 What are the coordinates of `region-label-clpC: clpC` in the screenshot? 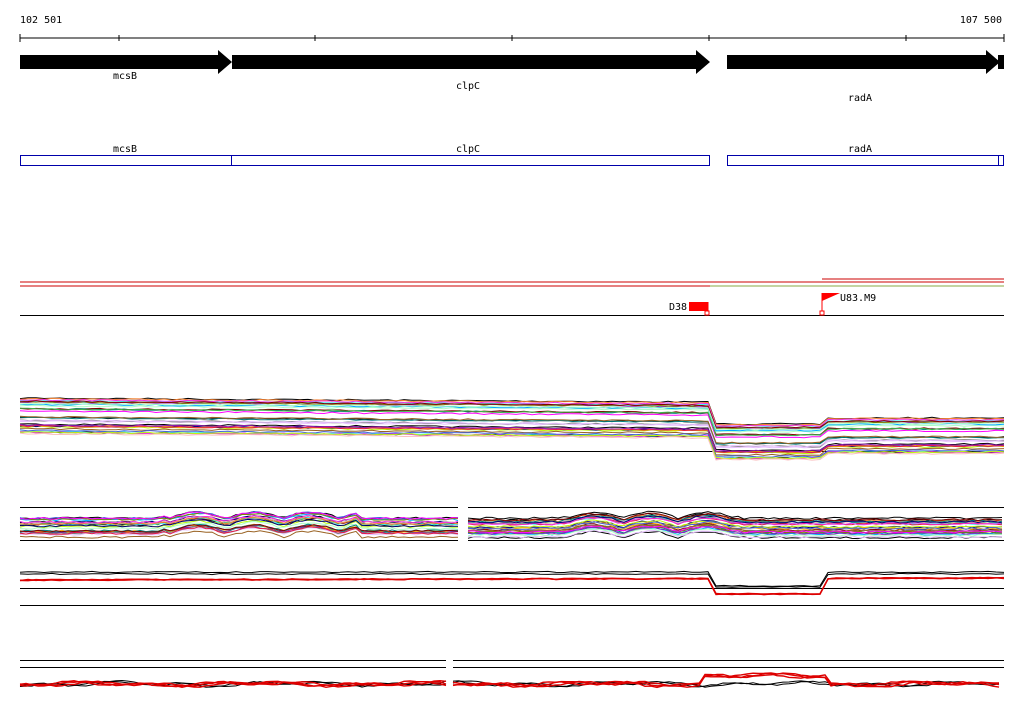 It's located at (468, 149).